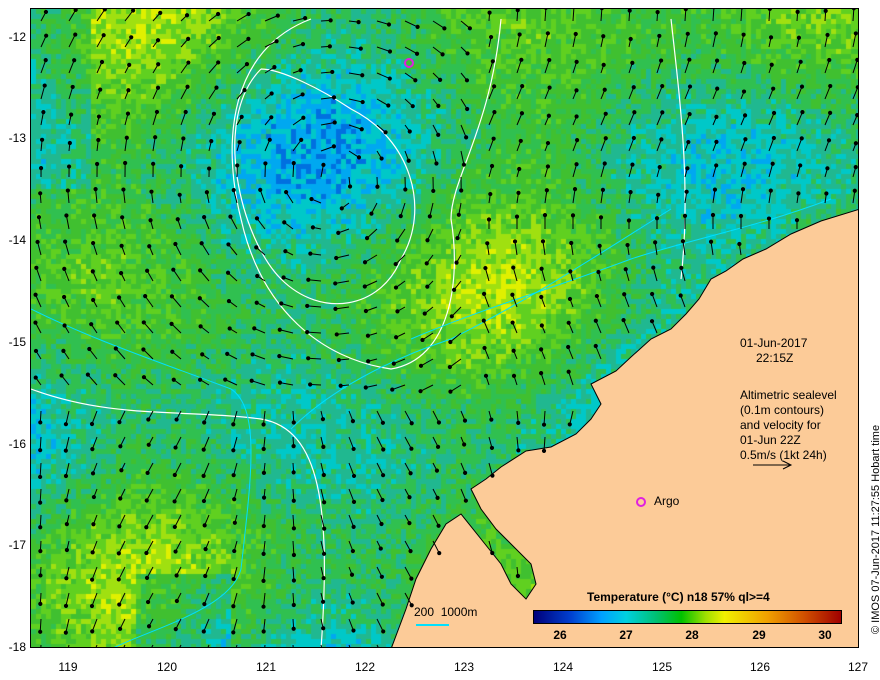 Image resolution: width=880 pixels, height=680 pixels. What do you see at coordinates (17, 545) in the screenshot?
I see `y-tick-label: -17` at bounding box center [17, 545].